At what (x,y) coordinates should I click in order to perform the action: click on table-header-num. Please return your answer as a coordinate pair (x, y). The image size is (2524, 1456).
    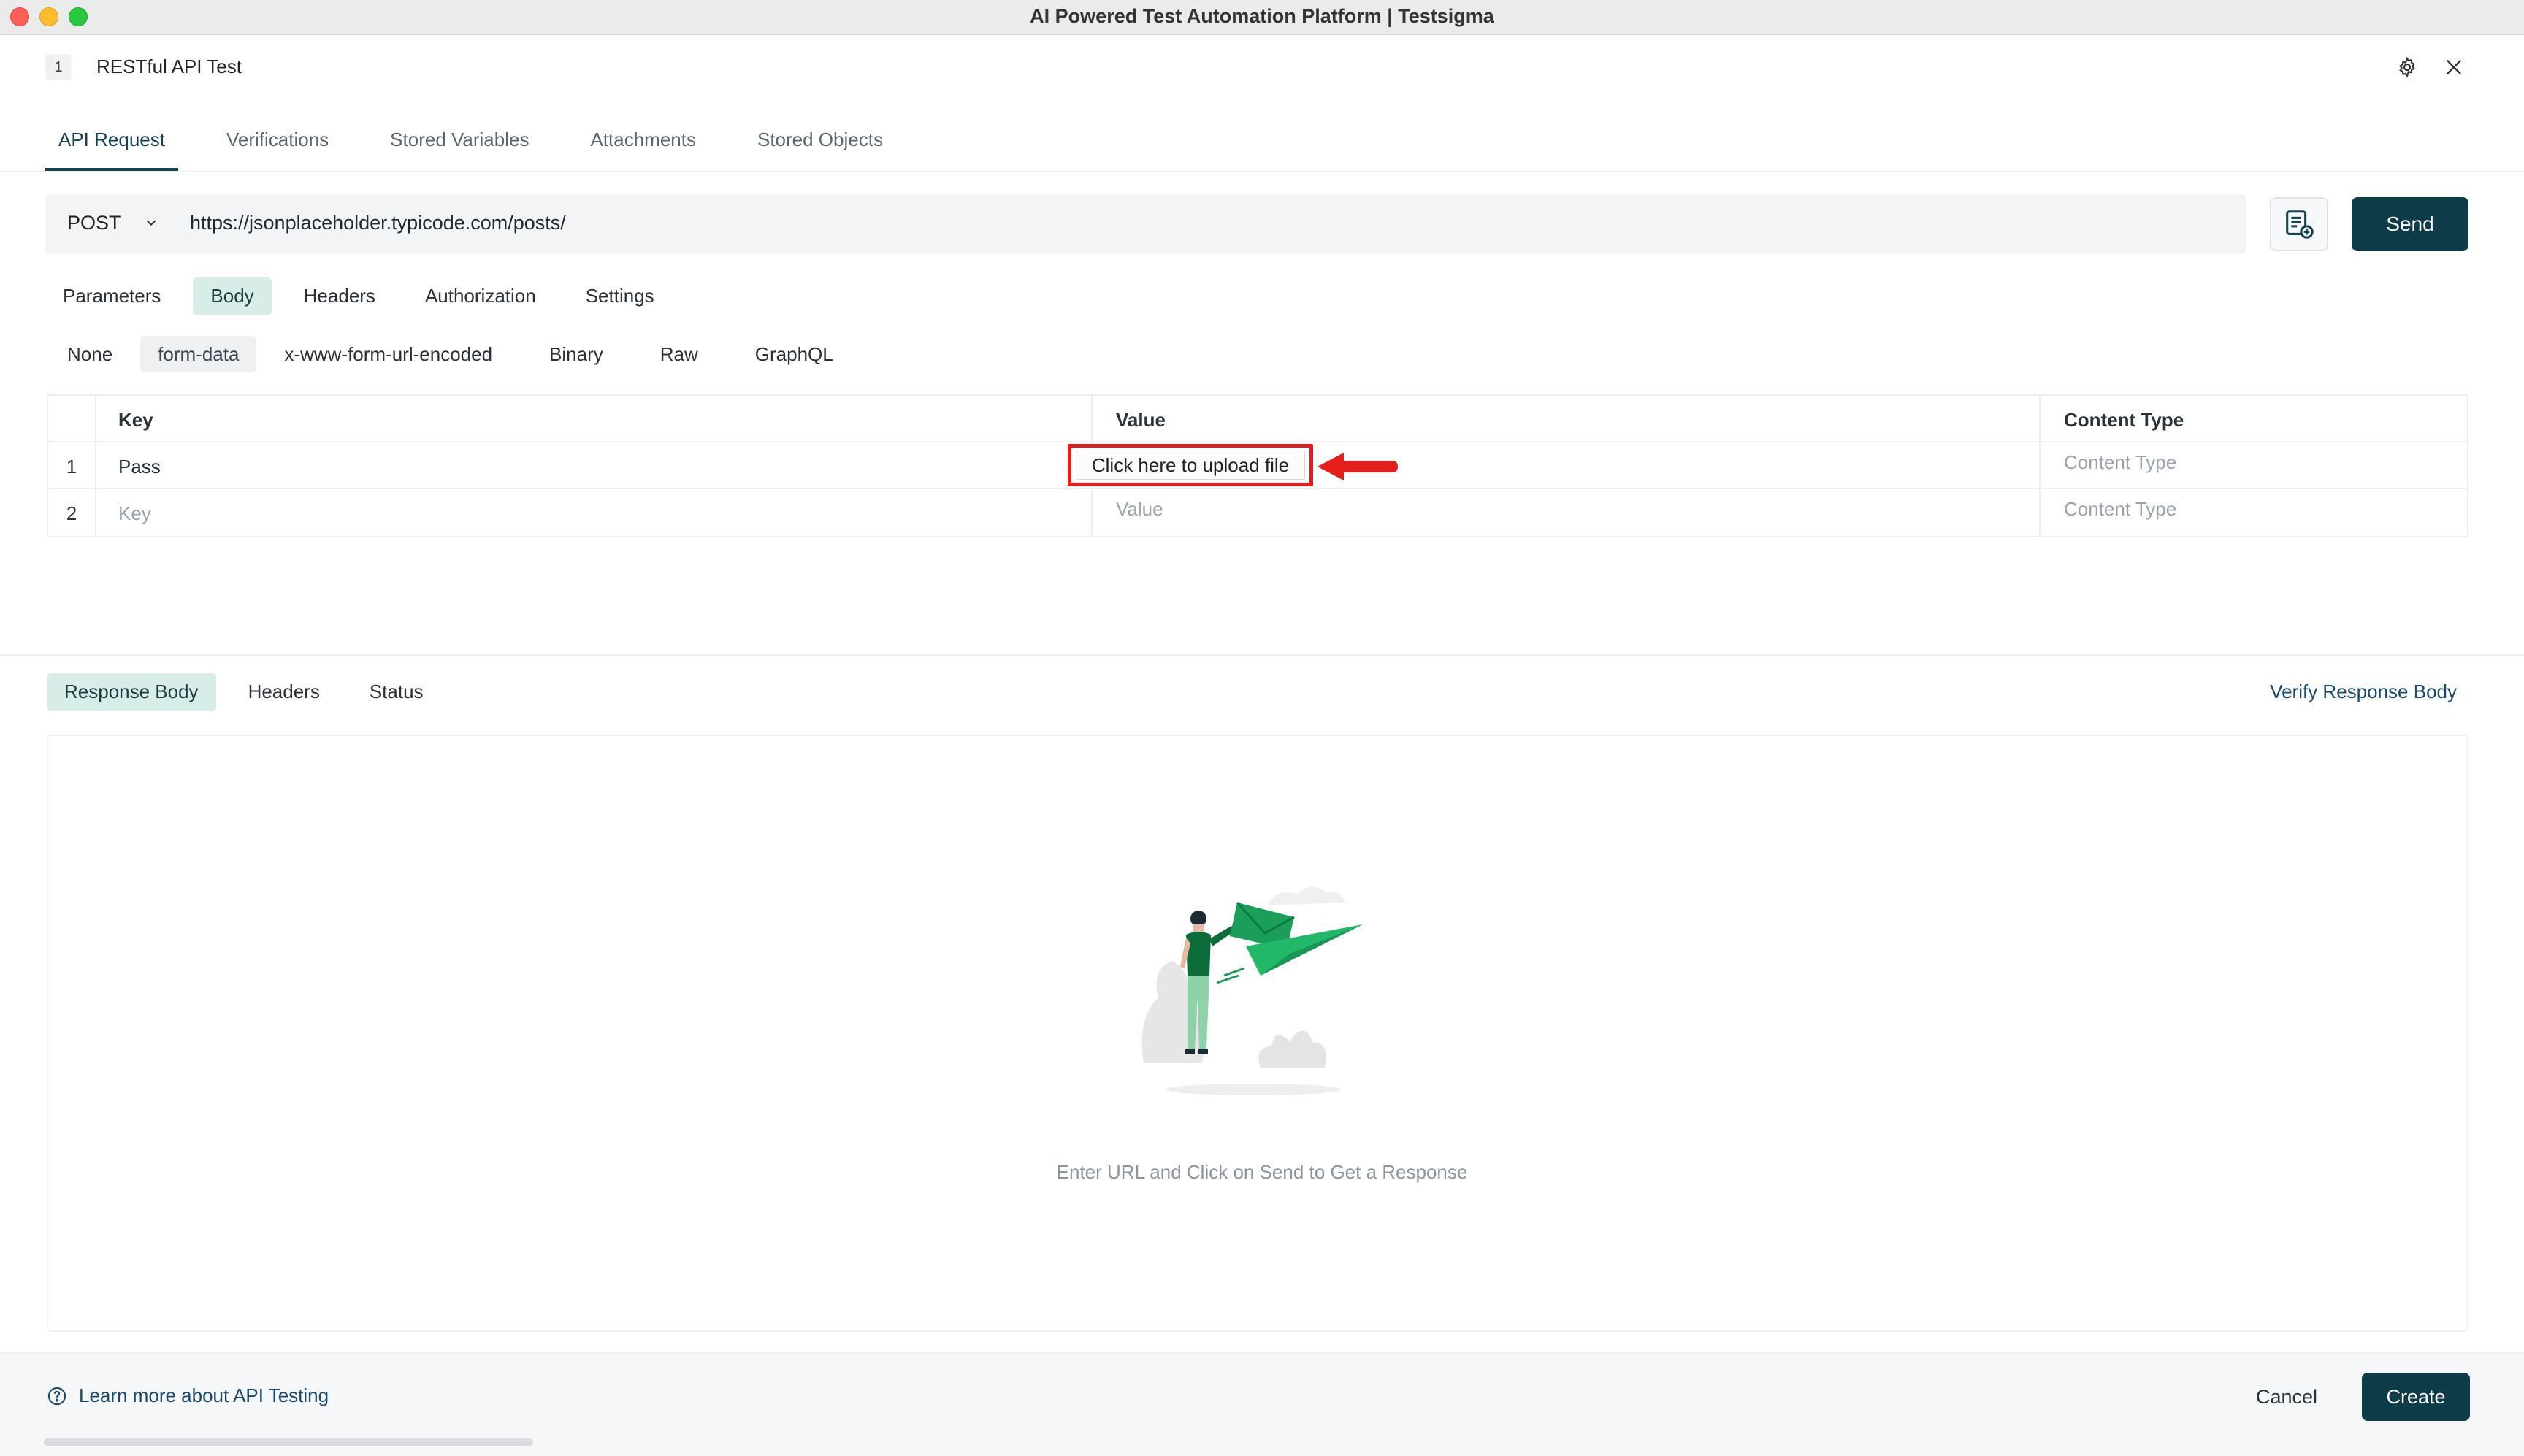
    Looking at the image, I should click on (72, 419).